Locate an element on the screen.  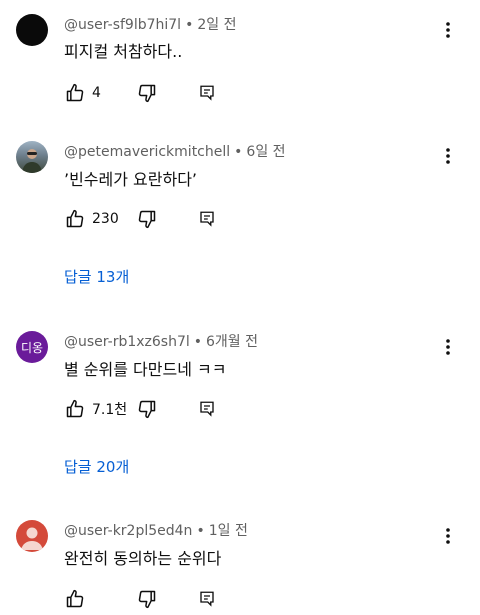
like-button: 7.1천 is located at coordinates (100, 409).